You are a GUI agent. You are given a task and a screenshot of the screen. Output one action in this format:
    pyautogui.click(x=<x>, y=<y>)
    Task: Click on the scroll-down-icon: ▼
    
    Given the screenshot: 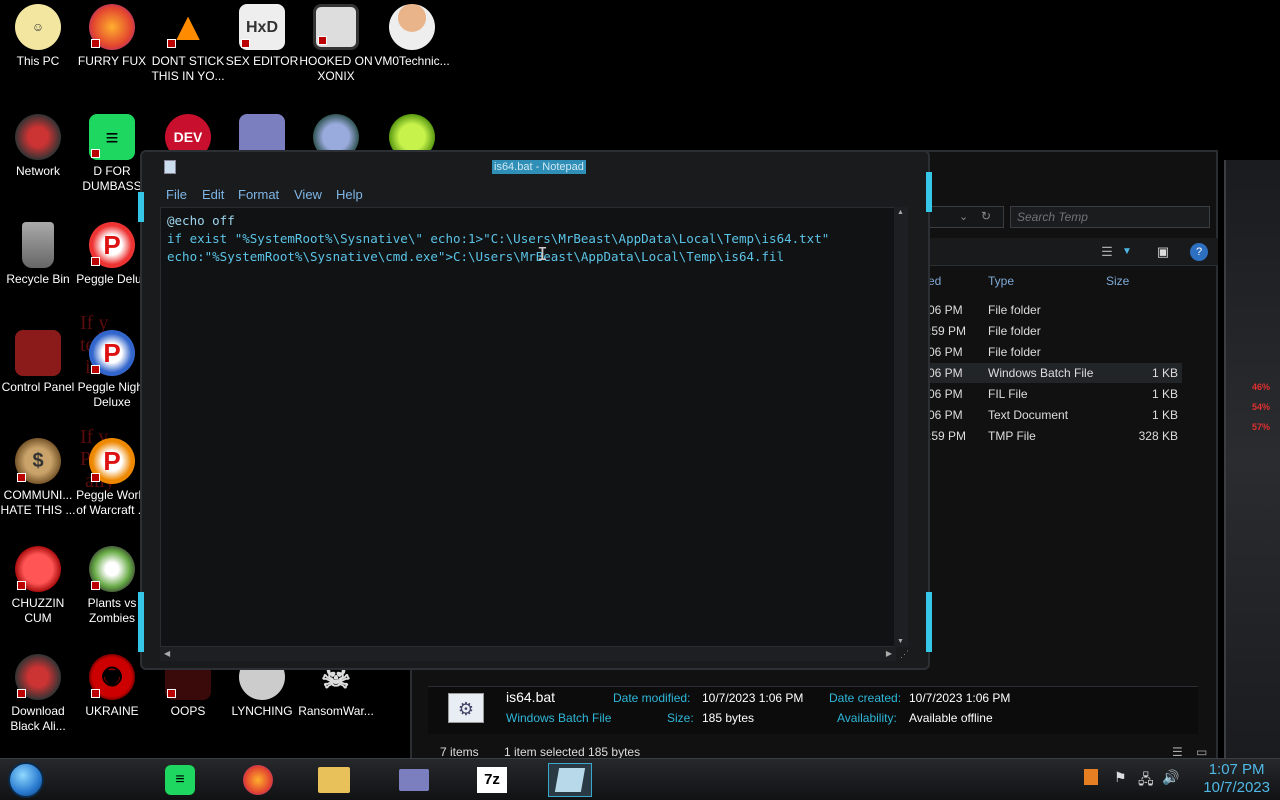 What is the action you would take?
    pyautogui.click(x=900, y=641)
    